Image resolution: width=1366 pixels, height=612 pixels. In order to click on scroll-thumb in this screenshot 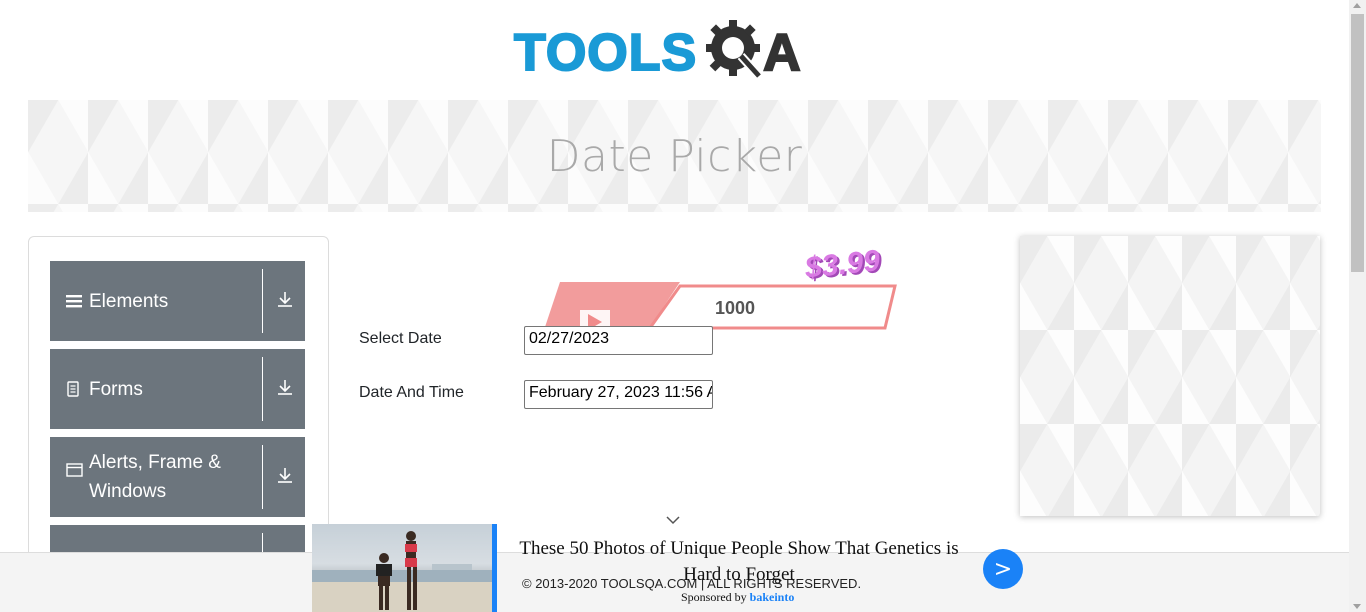, I will do `click(1357, 143)`.